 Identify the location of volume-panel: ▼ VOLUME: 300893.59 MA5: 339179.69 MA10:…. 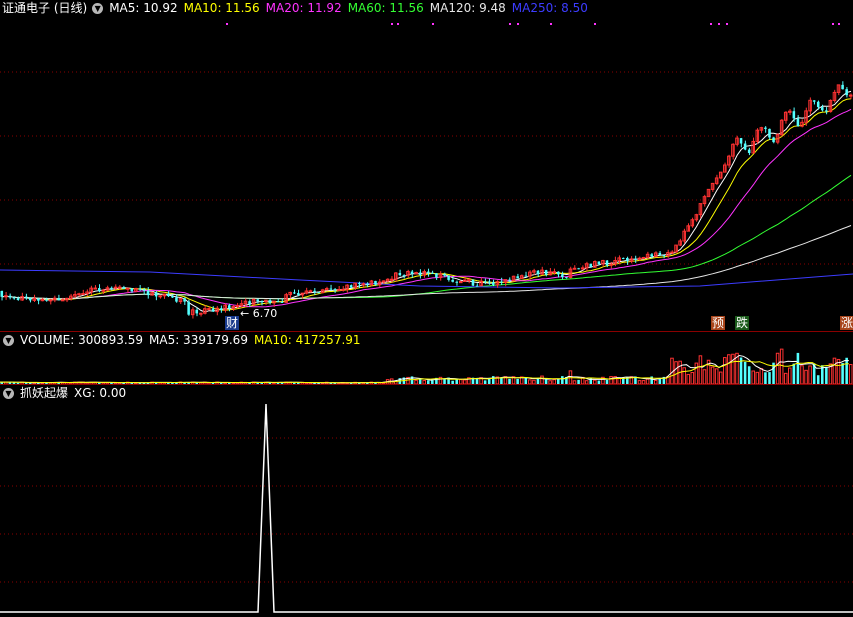
(426, 358).